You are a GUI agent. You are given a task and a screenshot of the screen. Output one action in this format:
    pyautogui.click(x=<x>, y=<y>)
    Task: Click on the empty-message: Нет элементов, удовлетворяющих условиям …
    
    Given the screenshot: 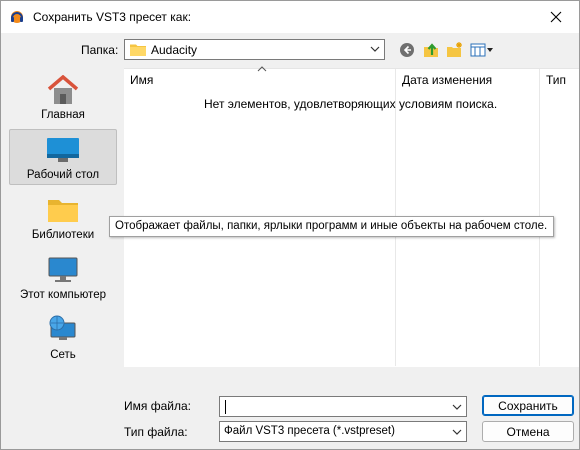 What is the action you would take?
    pyautogui.click(x=351, y=104)
    